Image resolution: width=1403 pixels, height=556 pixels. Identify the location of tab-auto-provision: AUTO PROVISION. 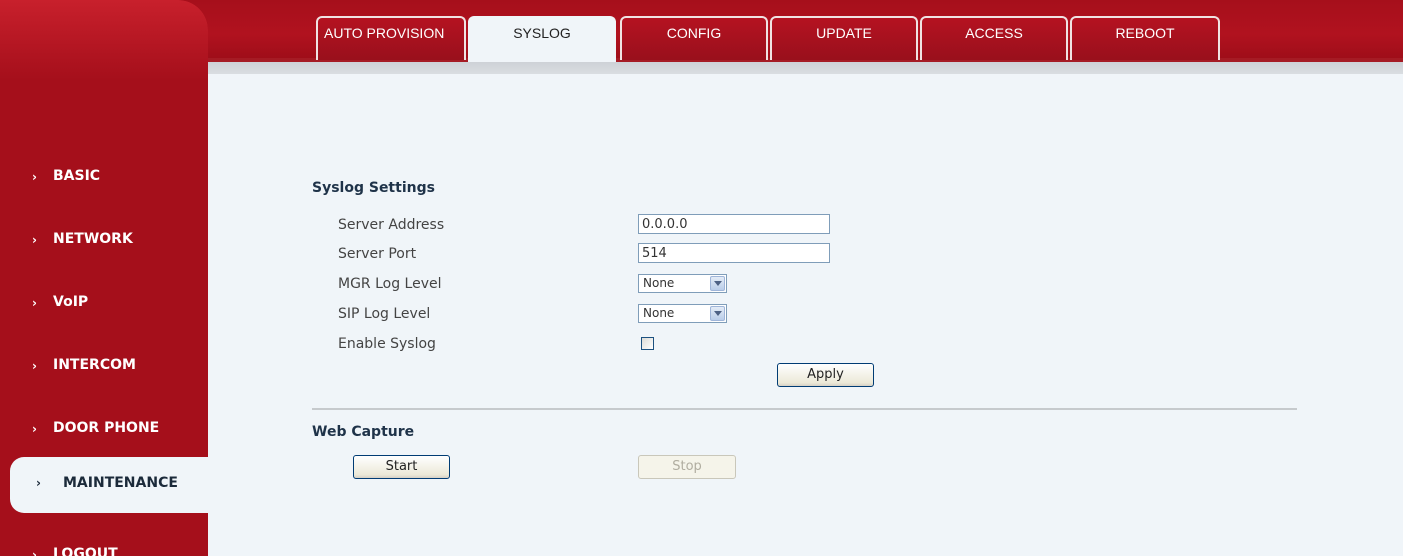
(391, 38).